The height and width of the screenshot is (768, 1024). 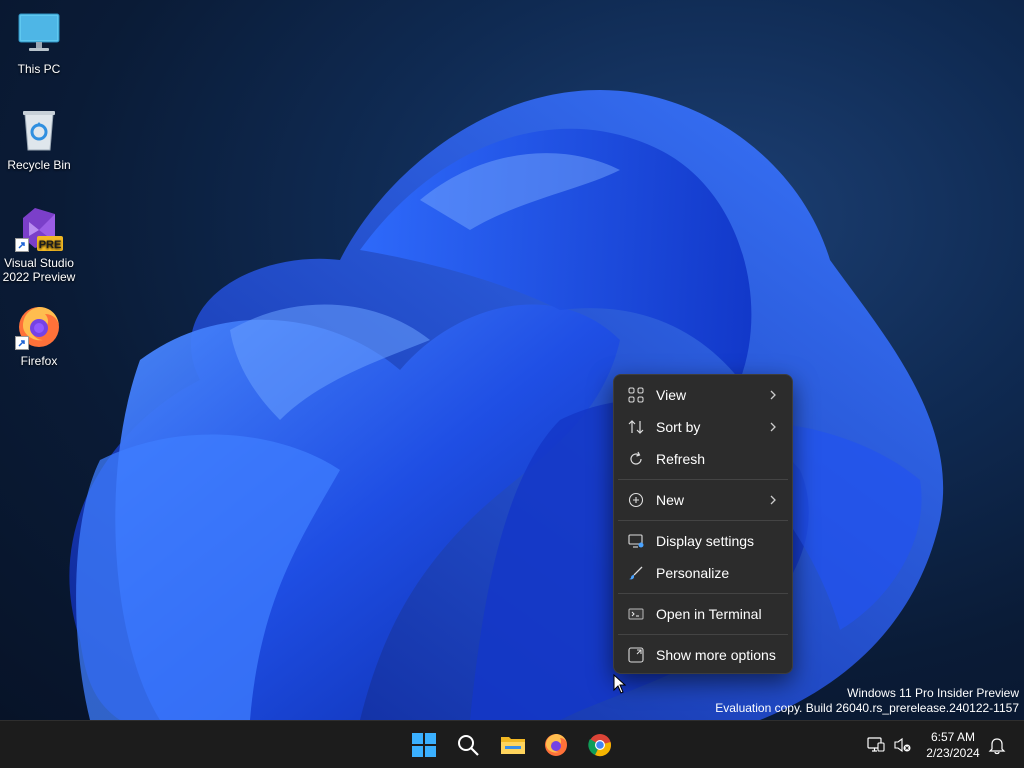 I want to click on desktop-icon-this-pc: This PC, so click(x=39, y=43).